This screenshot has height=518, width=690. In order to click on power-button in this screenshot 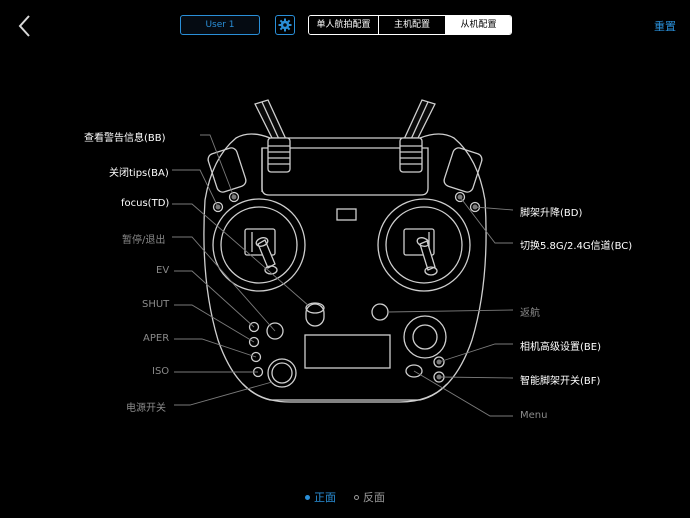, I will do `click(282, 373)`.